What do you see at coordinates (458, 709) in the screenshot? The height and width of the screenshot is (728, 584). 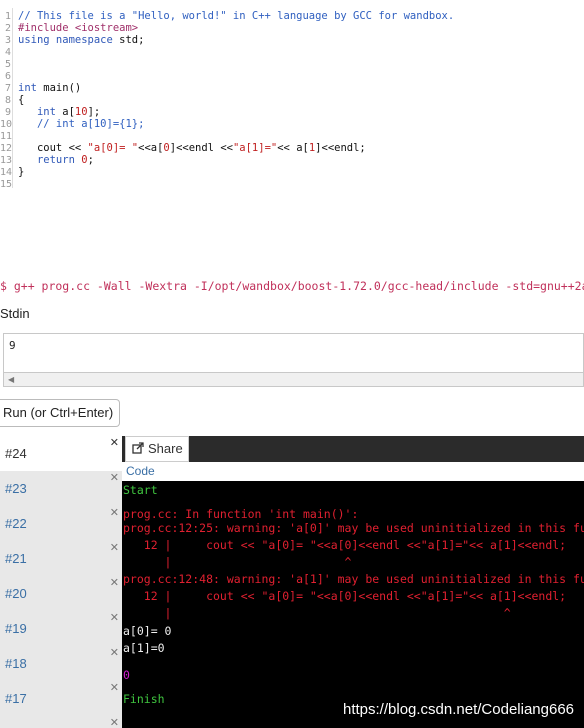 I see `watermark: https://blog.csdn.net/Codeliang666` at bounding box center [458, 709].